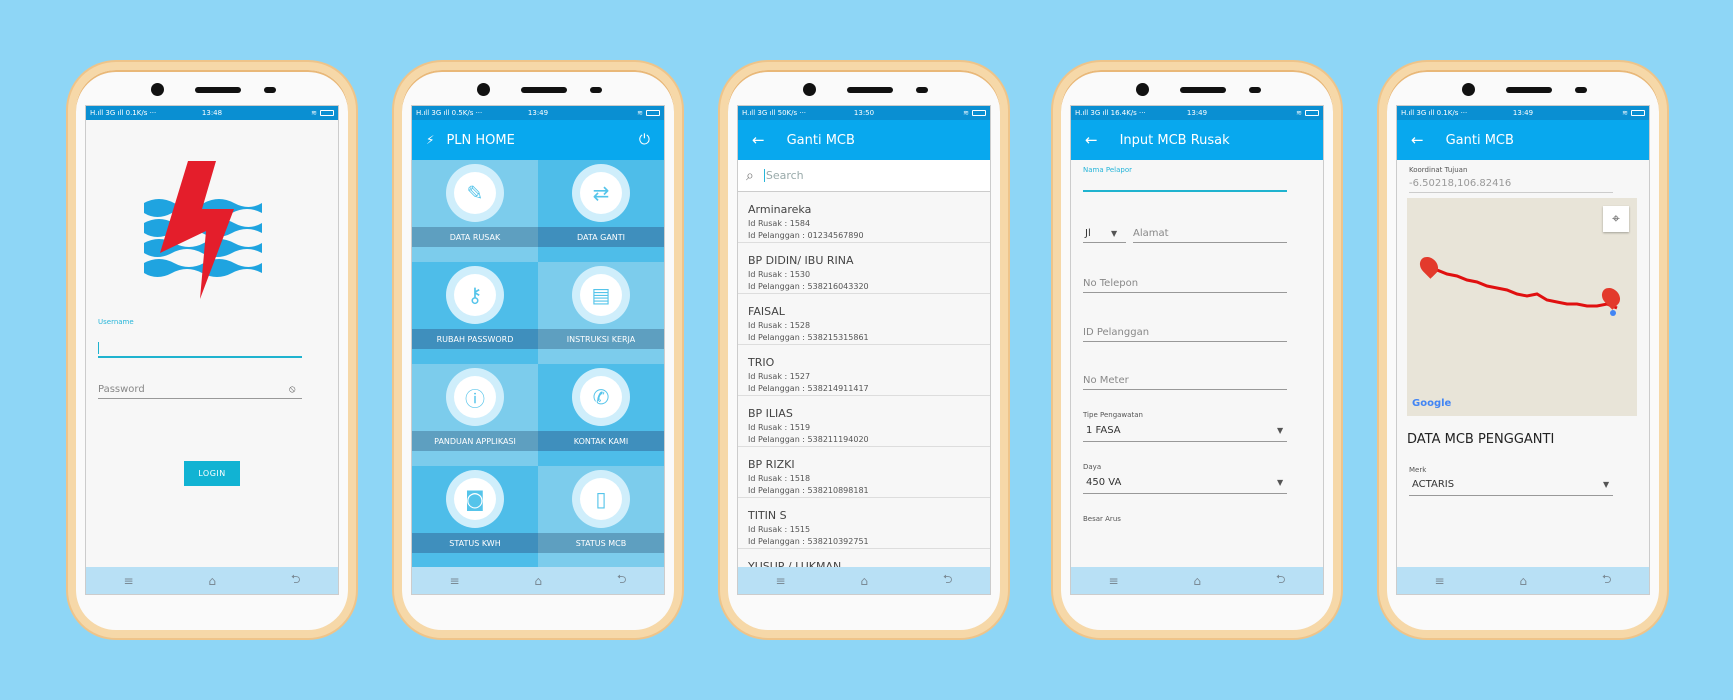  What do you see at coordinates (1185, 493) in the screenshot?
I see `daya-underline` at bounding box center [1185, 493].